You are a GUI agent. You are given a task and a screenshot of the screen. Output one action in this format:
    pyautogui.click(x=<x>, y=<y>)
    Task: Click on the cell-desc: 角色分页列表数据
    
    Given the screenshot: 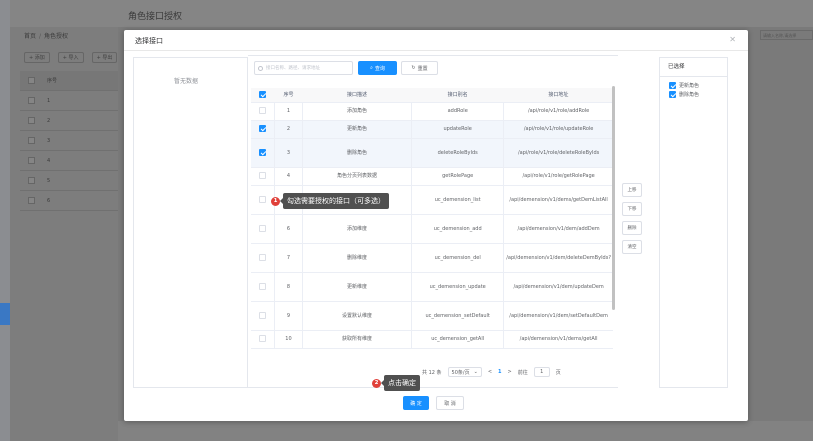 What is the action you would take?
    pyautogui.click(x=356, y=176)
    